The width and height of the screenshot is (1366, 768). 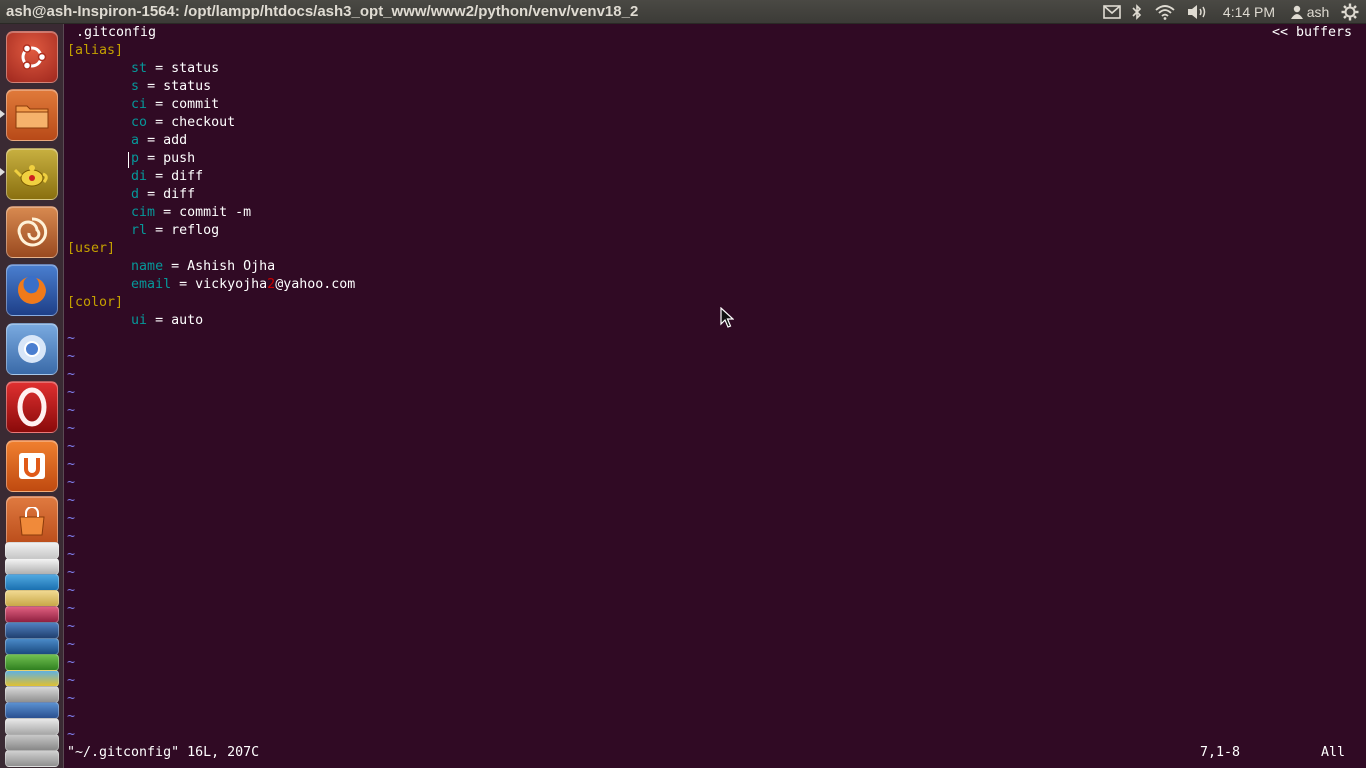 What do you see at coordinates (167, 176) in the screenshot?
I see `config-entry-line: di = diff` at bounding box center [167, 176].